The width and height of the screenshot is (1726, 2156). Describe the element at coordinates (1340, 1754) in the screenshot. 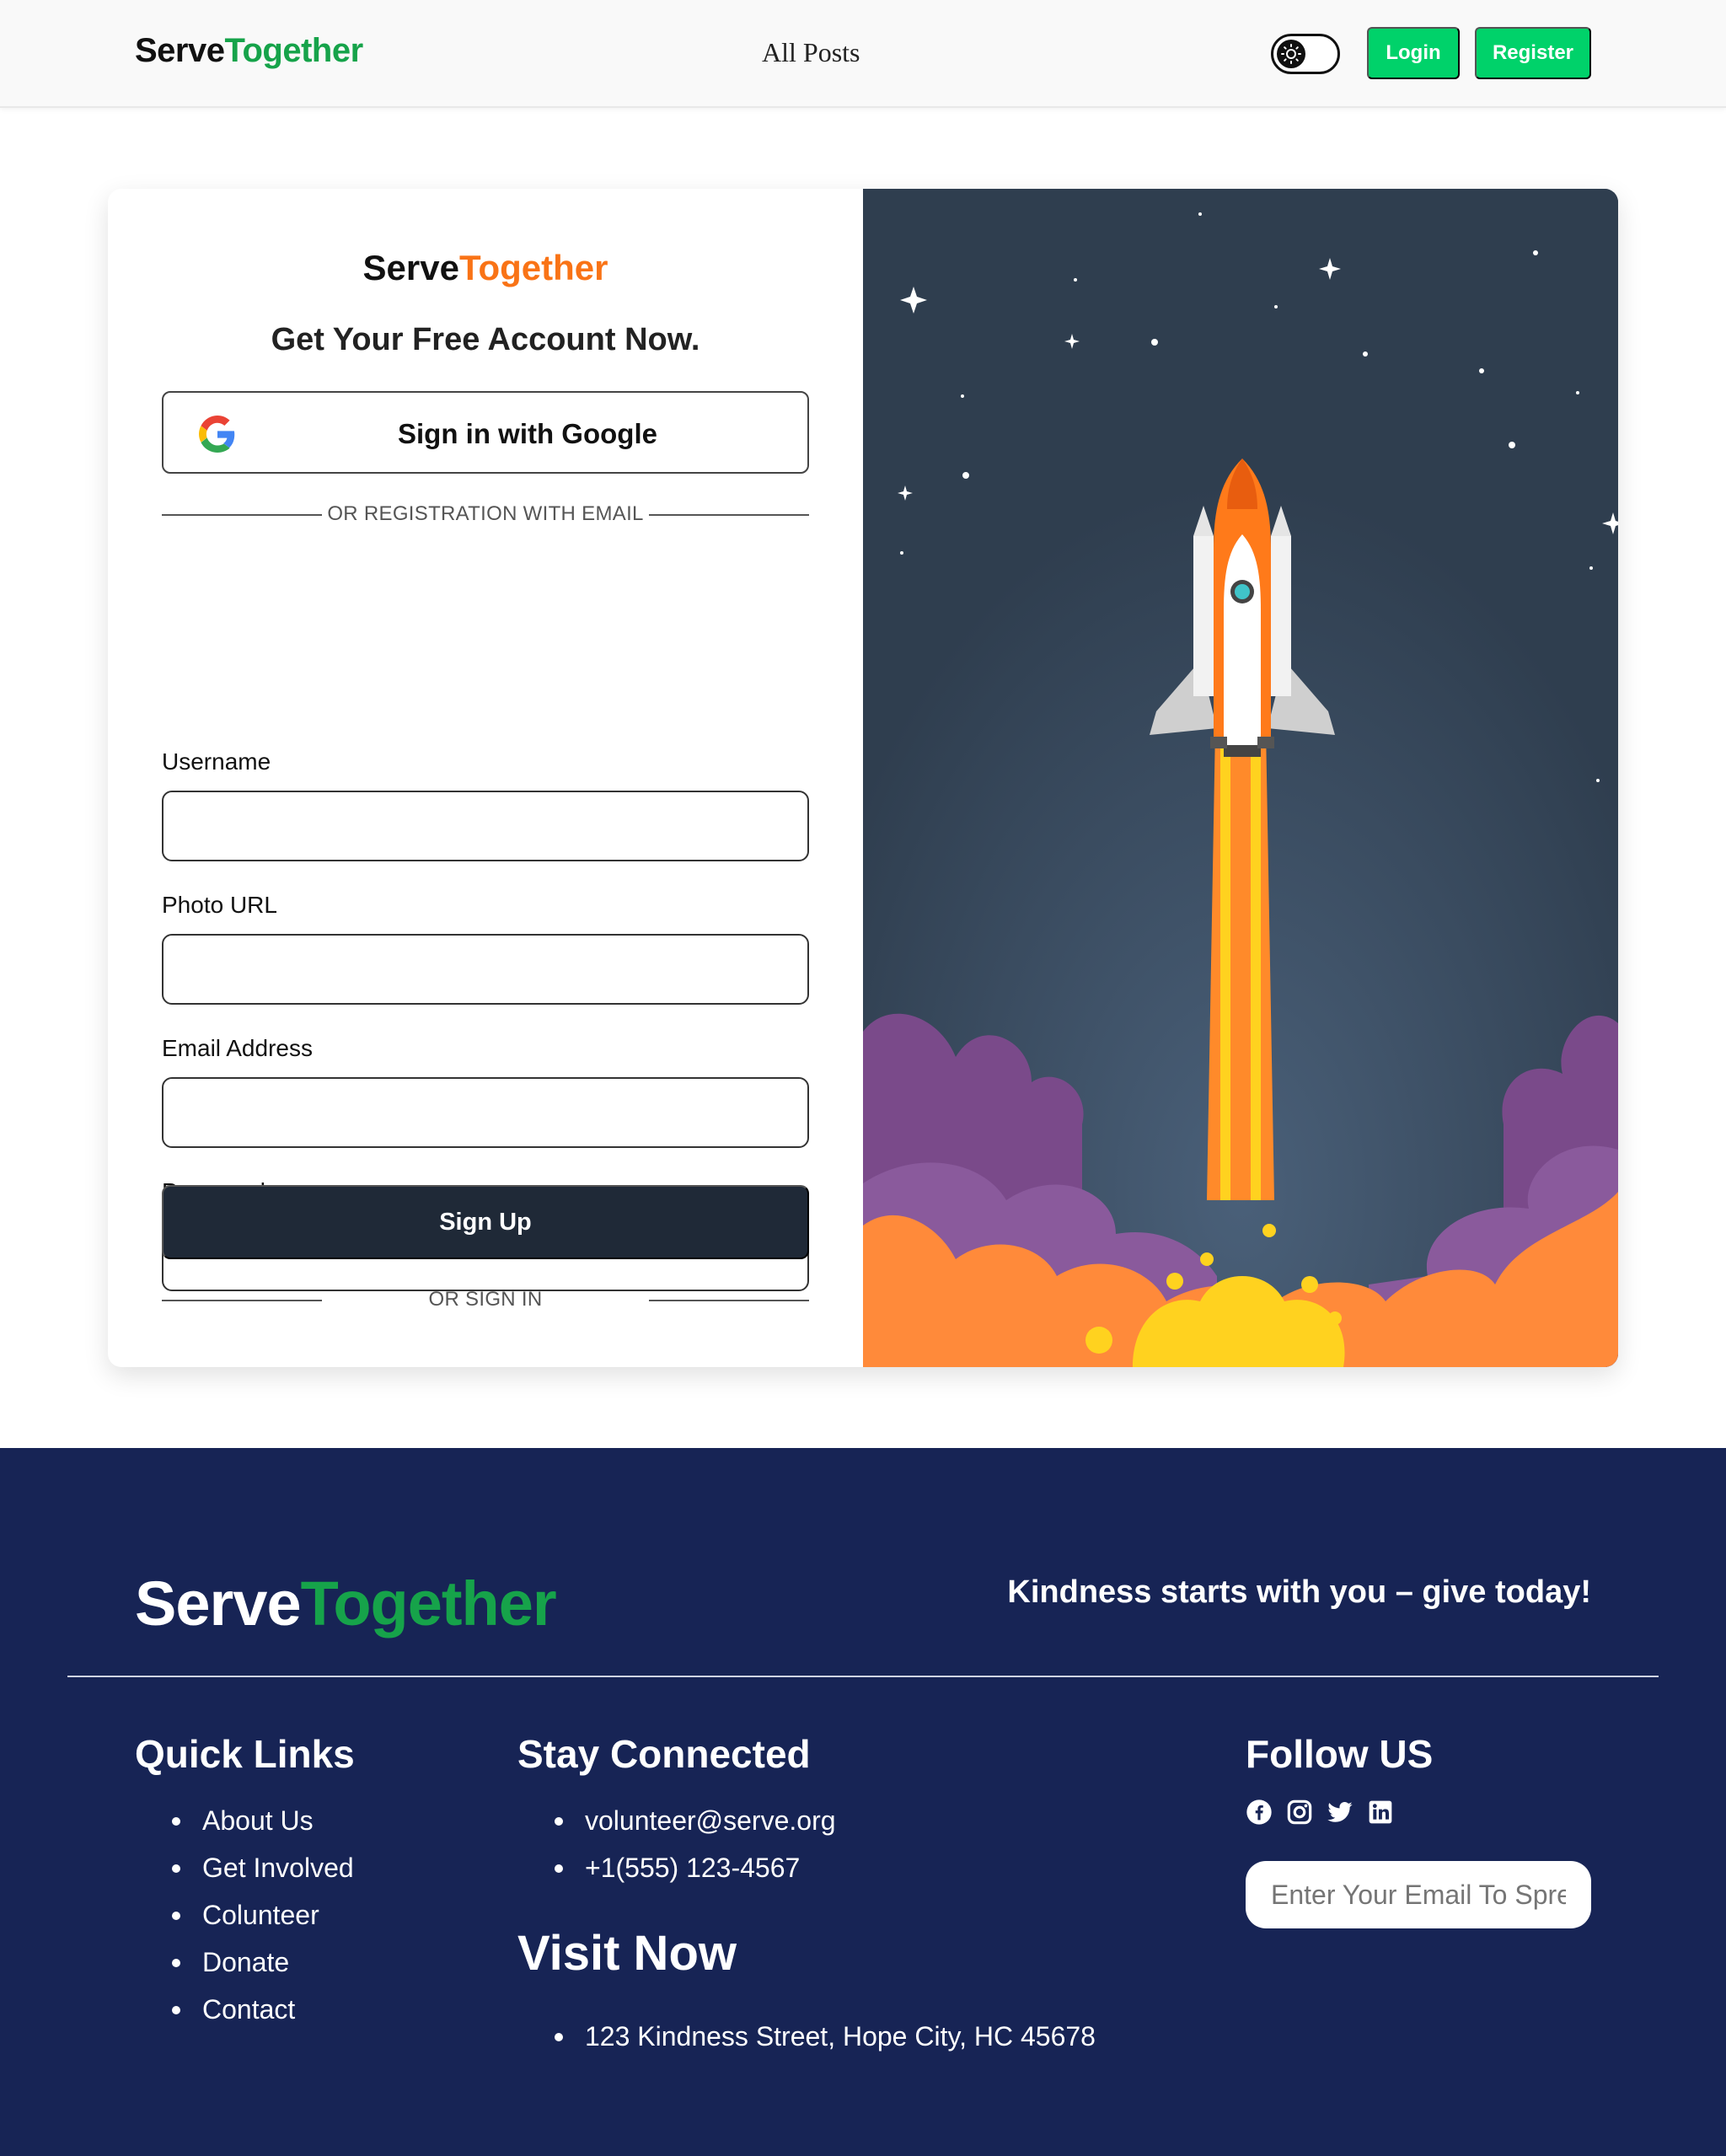

I see `follow-us-heading: Follow US` at that location.